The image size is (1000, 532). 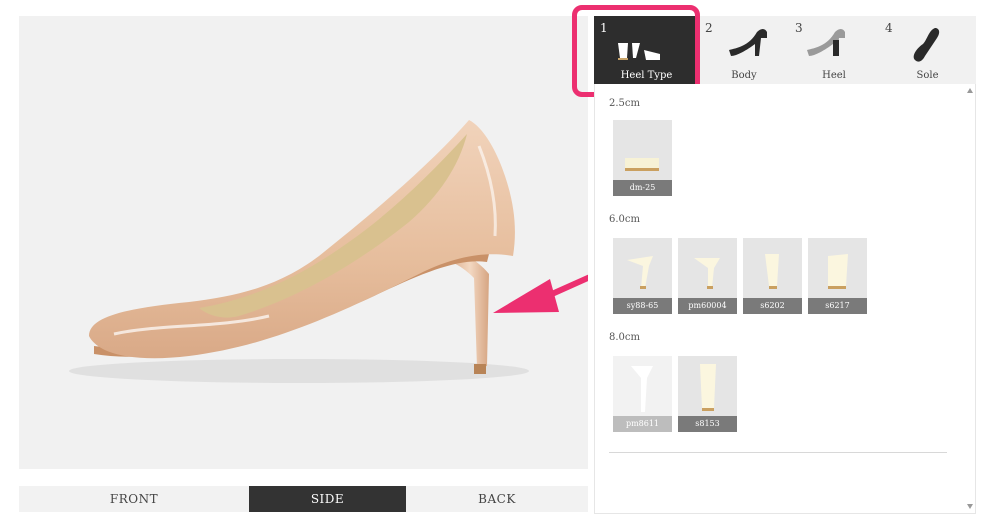 I want to click on scroll-up-icon, so click(x=970, y=90).